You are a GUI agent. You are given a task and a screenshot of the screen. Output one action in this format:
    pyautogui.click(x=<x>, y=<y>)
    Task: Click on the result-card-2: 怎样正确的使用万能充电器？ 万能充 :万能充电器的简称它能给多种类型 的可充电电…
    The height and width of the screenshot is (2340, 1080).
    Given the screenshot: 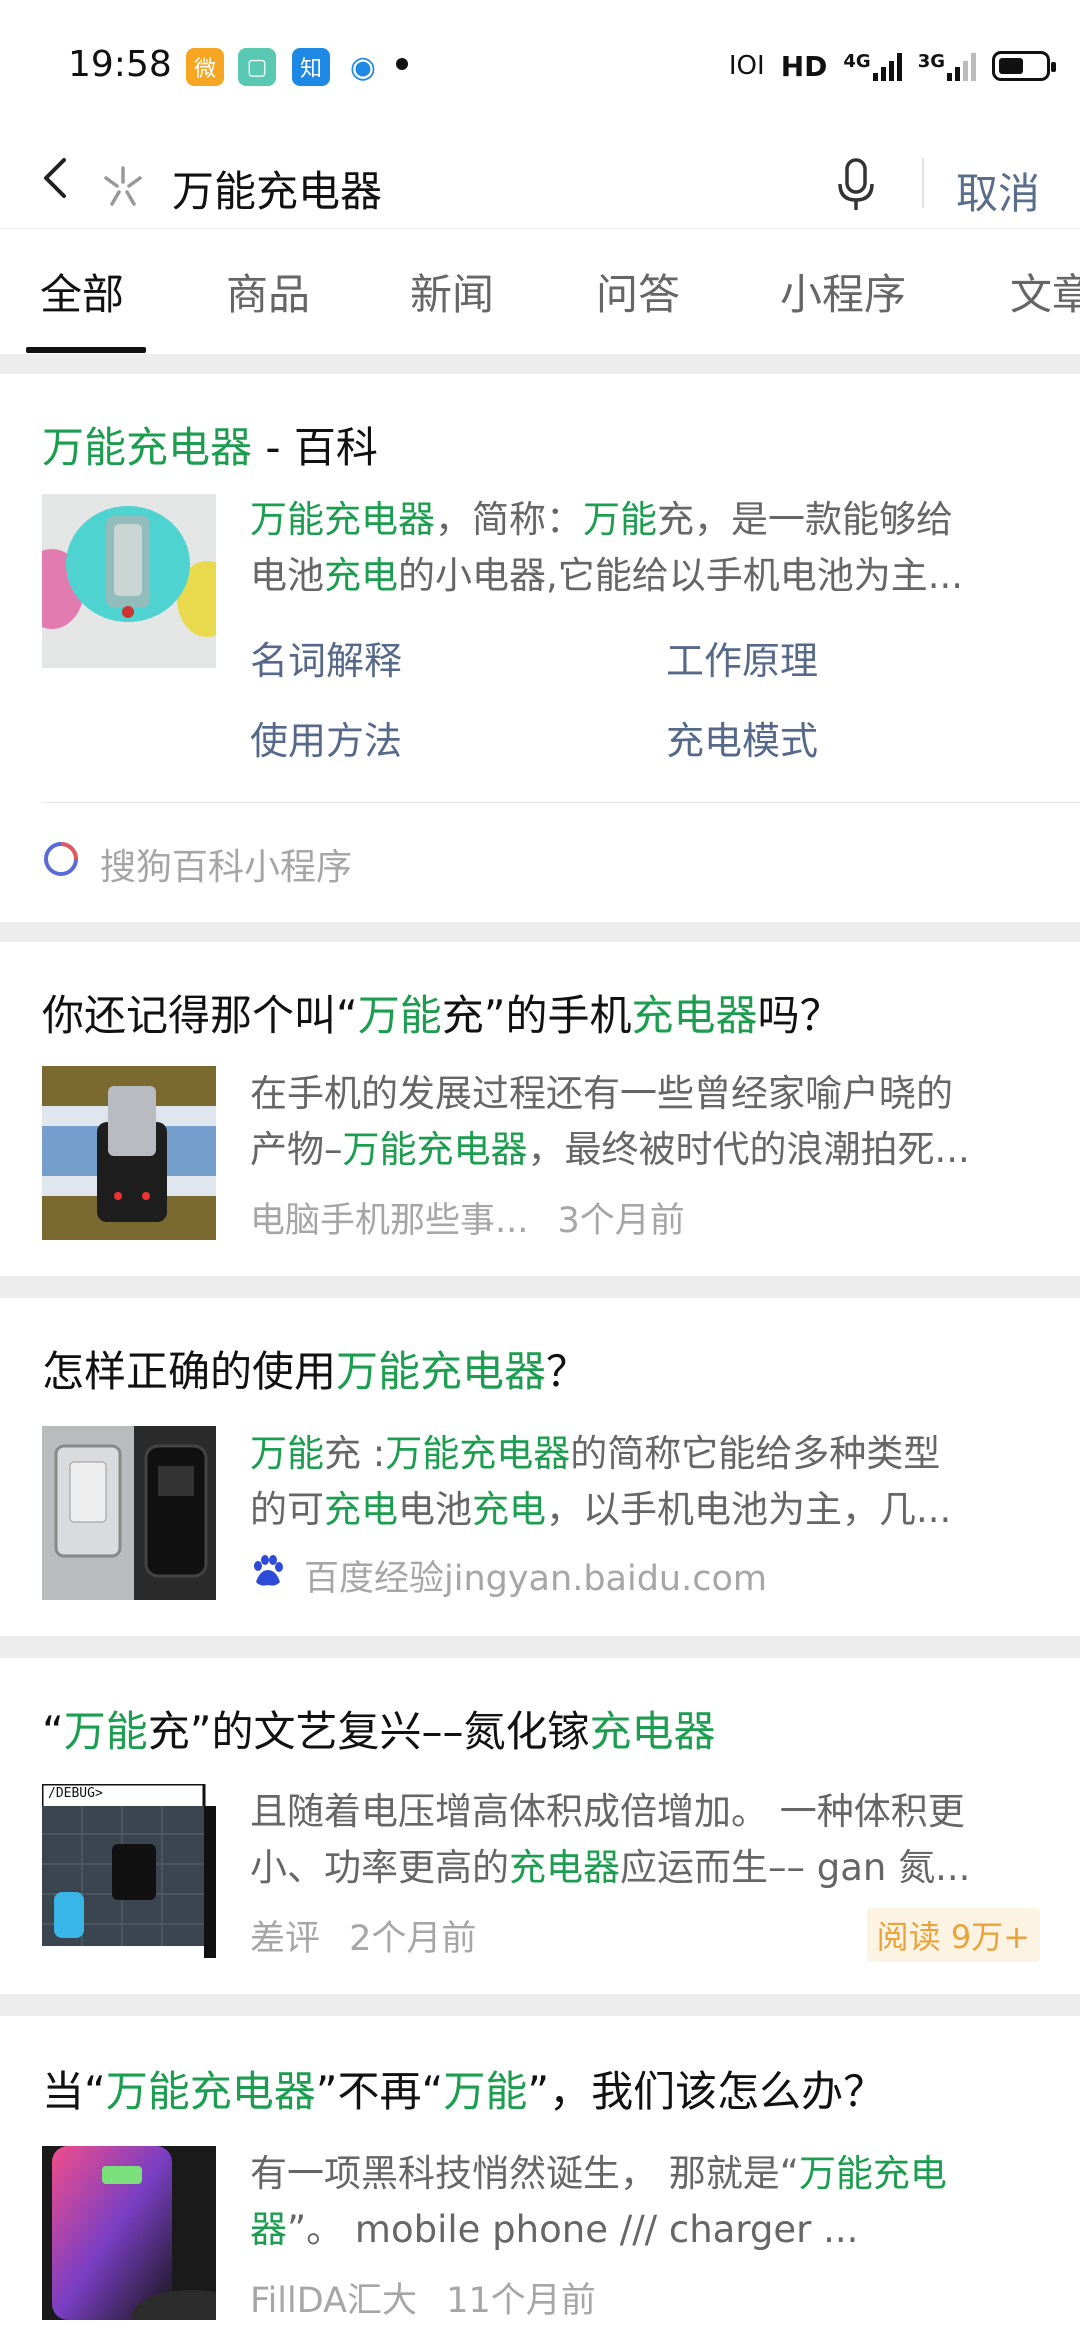 What is the action you would take?
    pyautogui.click(x=540, y=1467)
    